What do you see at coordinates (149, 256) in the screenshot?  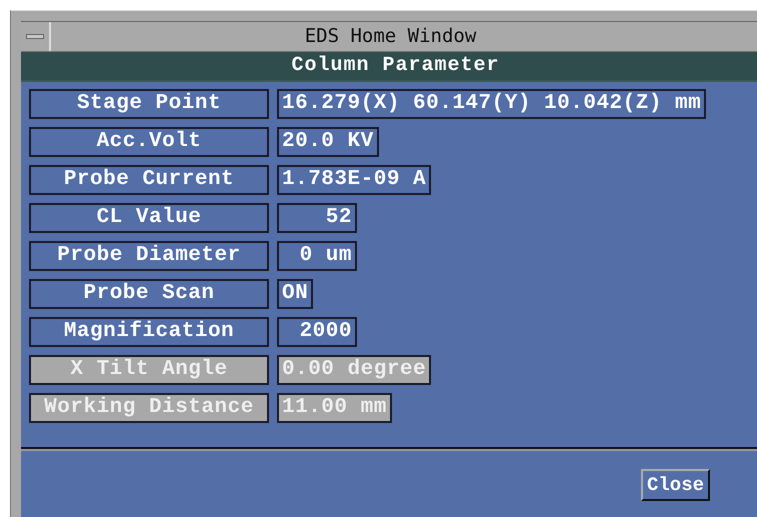 I see `parameter-label: Probe Diameter` at bounding box center [149, 256].